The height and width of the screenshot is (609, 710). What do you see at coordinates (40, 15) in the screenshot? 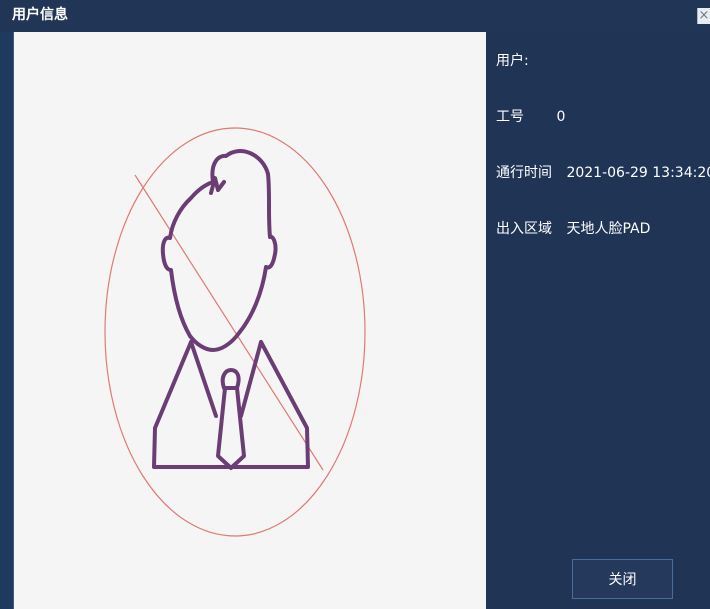
I see `window-title: 用户信息` at bounding box center [40, 15].